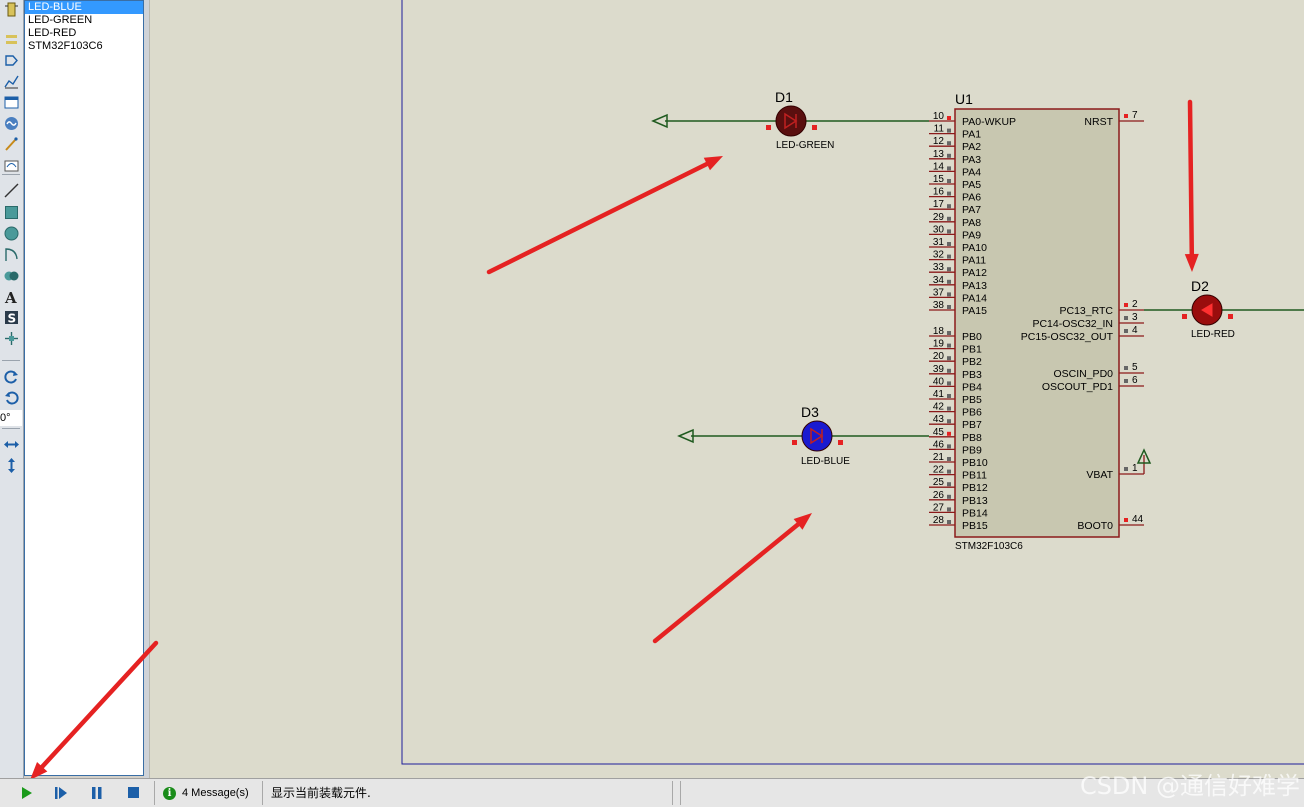 This screenshot has width=1304, height=807. What do you see at coordinates (84, 388) in the screenshot?
I see `device-list: LED-BLUE LED-GREEN LED-RED STM32F103C6` at bounding box center [84, 388].